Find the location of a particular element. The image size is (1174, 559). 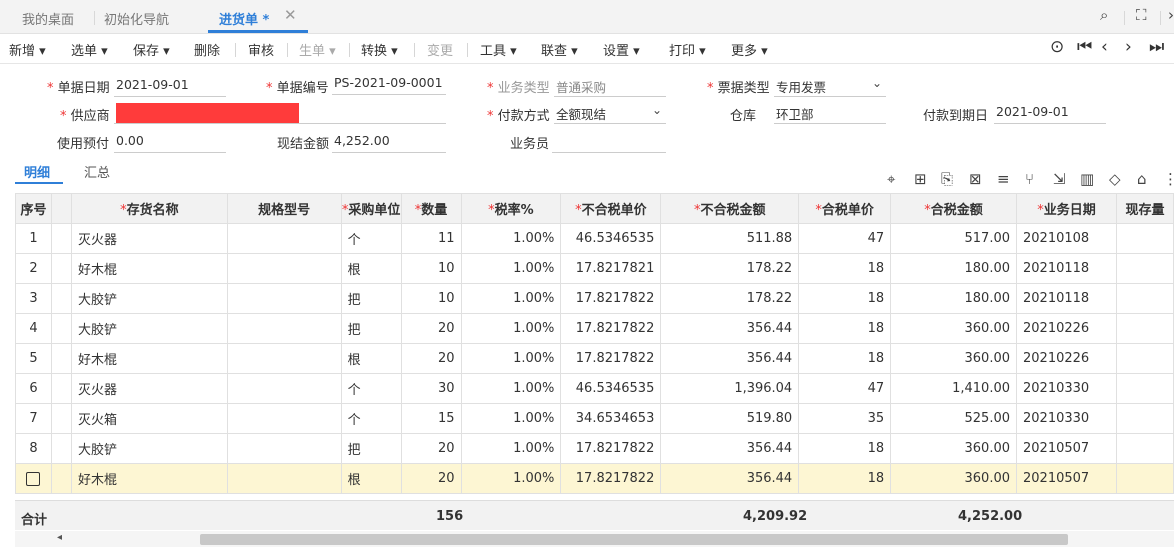

save-button: 保存 ▾ is located at coordinates (151, 49).